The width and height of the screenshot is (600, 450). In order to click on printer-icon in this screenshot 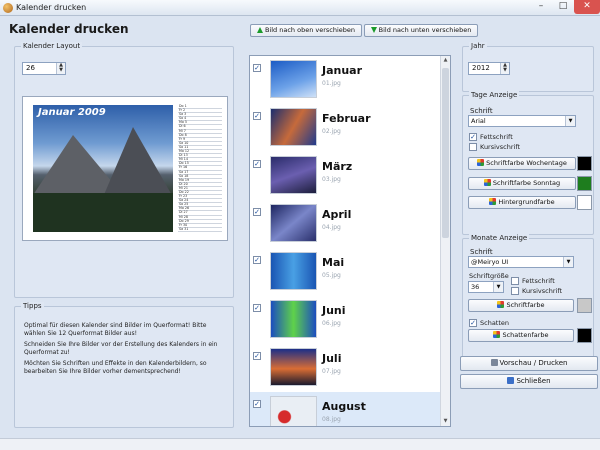, I will do `click(494, 362)`.